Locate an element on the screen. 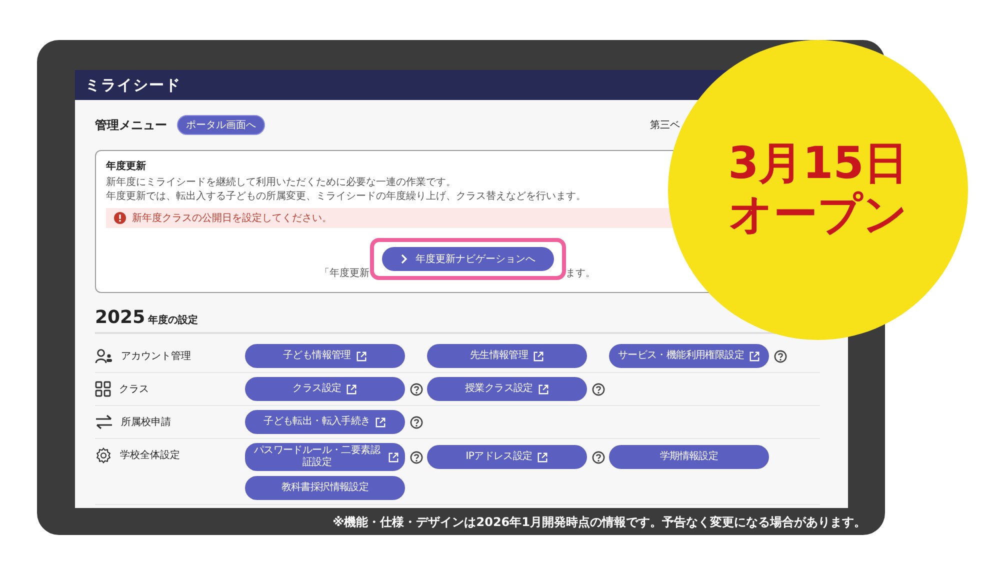 Image resolution: width=1000 pixels, height=578 pixels. page-title: 管理メニュー is located at coordinates (131, 125).